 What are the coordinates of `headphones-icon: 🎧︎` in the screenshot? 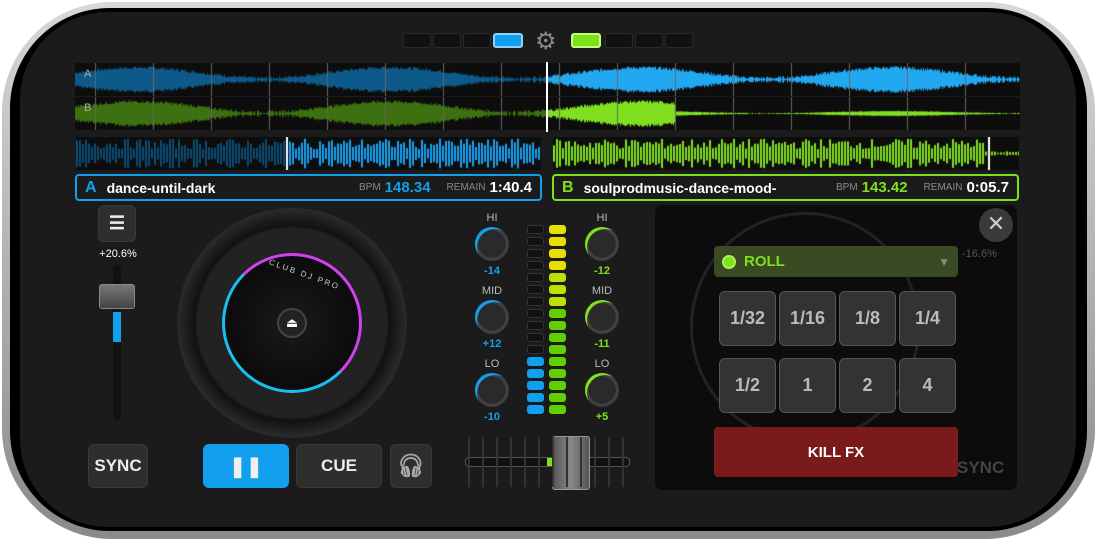 It's located at (411, 465).